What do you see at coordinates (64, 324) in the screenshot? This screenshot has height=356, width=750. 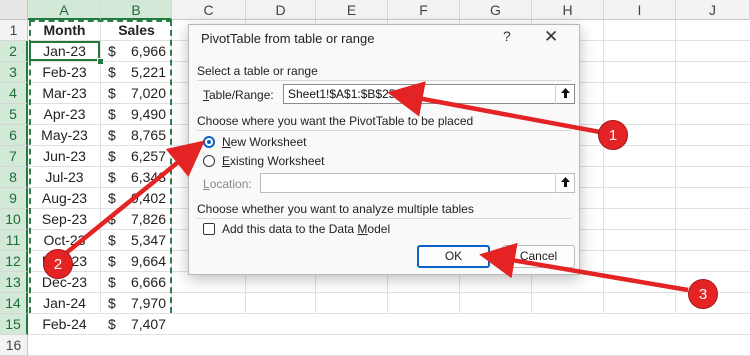 I see `cell-month: Feb-24` at bounding box center [64, 324].